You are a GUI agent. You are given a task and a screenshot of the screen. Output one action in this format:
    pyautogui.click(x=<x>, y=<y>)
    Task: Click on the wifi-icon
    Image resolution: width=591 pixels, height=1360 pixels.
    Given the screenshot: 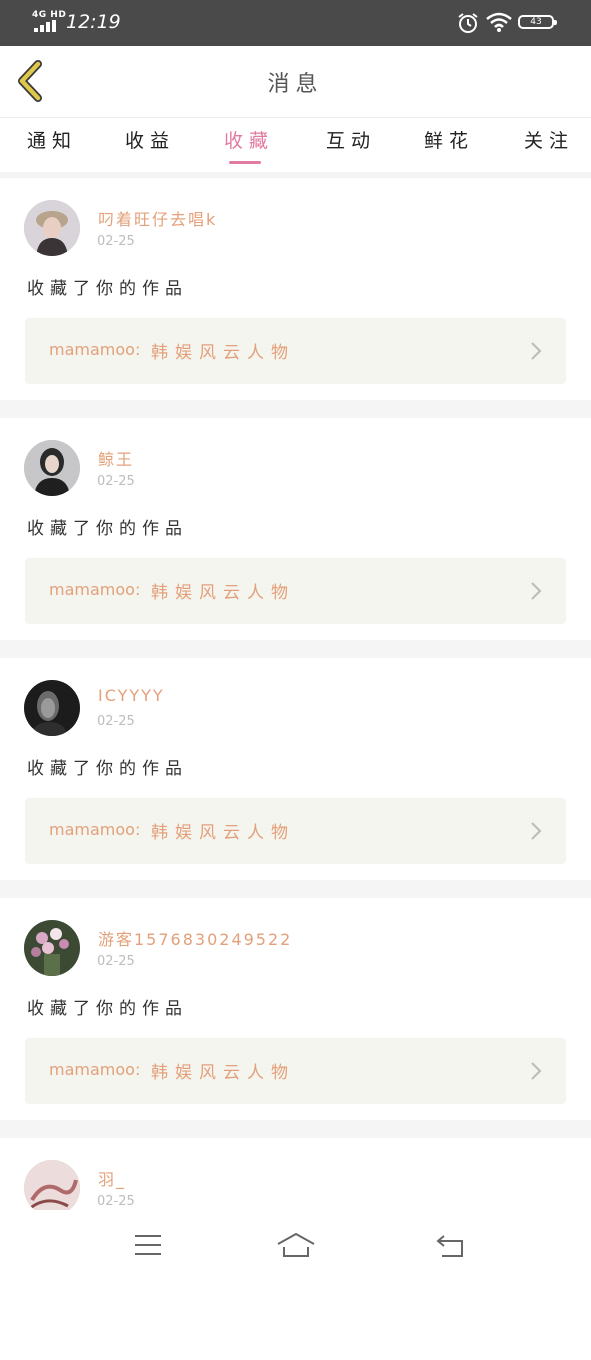 What is the action you would take?
    pyautogui.click(x=499, y=22)
    